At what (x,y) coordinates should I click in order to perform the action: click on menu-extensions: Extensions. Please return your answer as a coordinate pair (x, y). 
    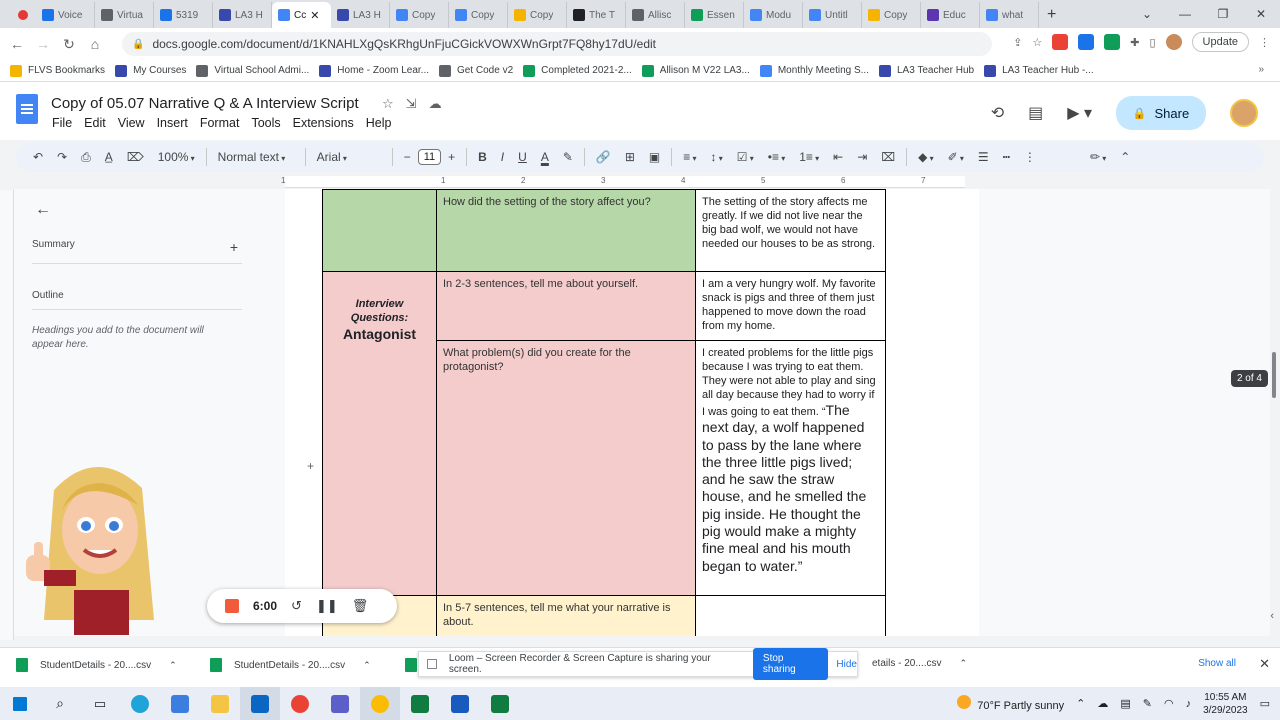
    Looking at the image, I should click on (323, 123).